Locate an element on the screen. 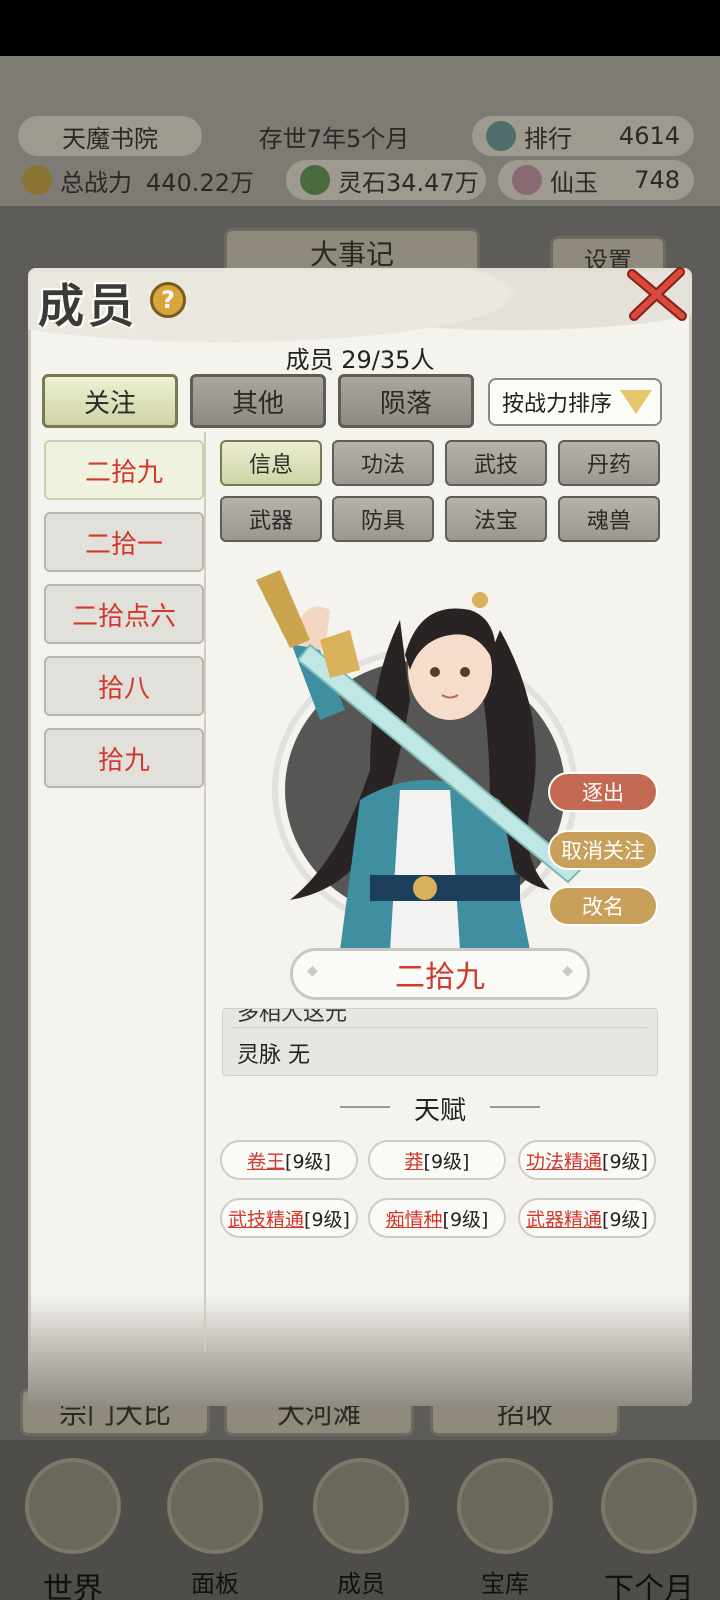 This screenshot has width=720, height=1600. subtab-armor: 防具 is located at coordinates (383, 519).